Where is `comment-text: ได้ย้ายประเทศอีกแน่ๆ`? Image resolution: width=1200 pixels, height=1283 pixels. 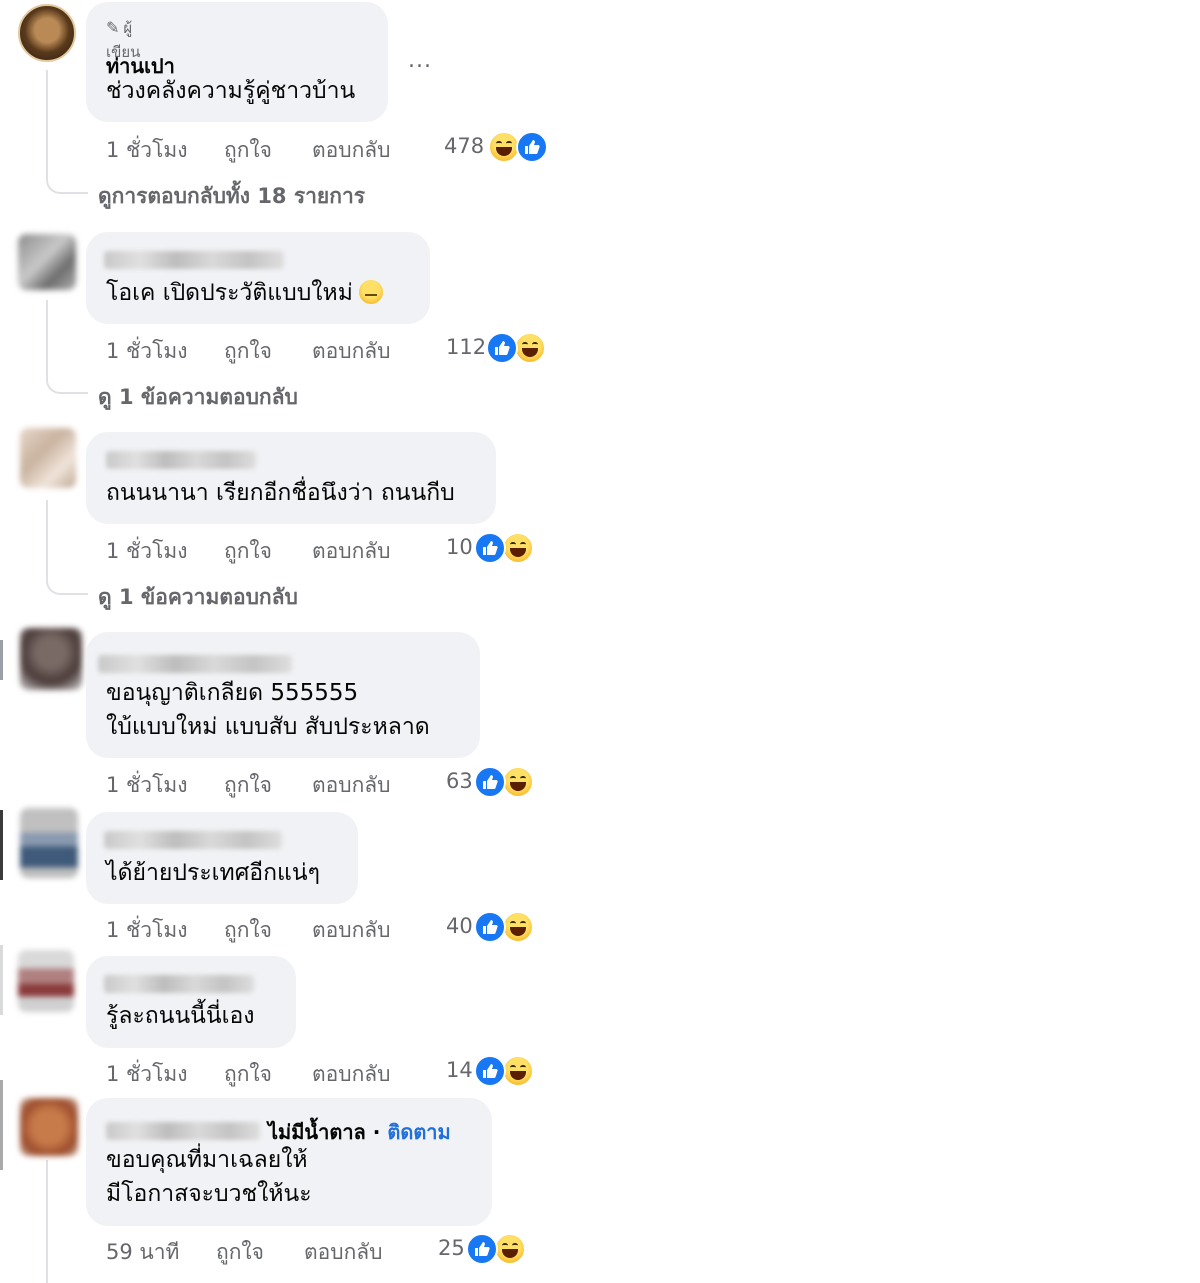
comment-text: ได้ย้ายประเทศอีกแน่ๆ is located at coordinates (213, 873).